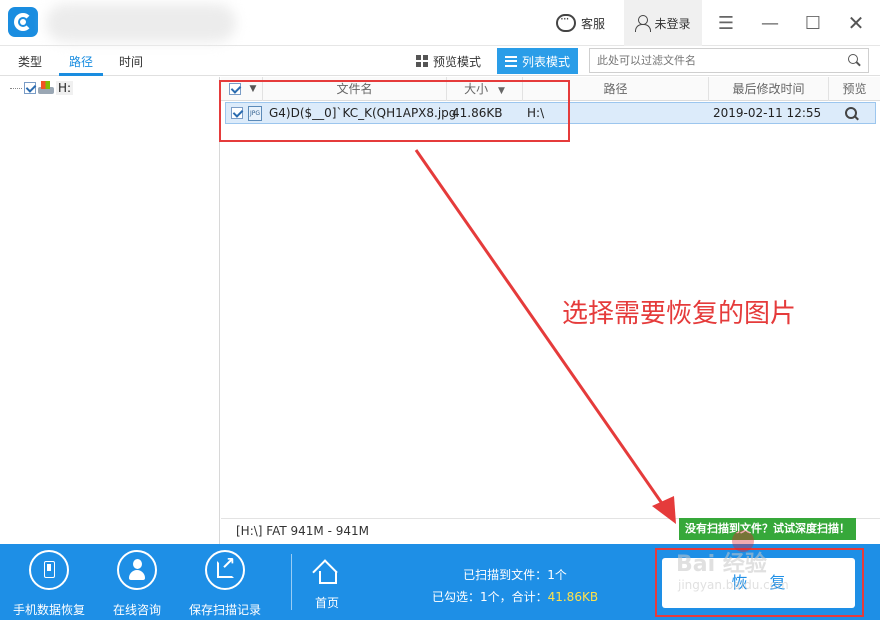 This screenshot has height=620, width=880. What do you see at coordinates (769, 89) in the screenshot?
I see `column-header-modified: 最后修改时间` at bounding box center [769, 89].